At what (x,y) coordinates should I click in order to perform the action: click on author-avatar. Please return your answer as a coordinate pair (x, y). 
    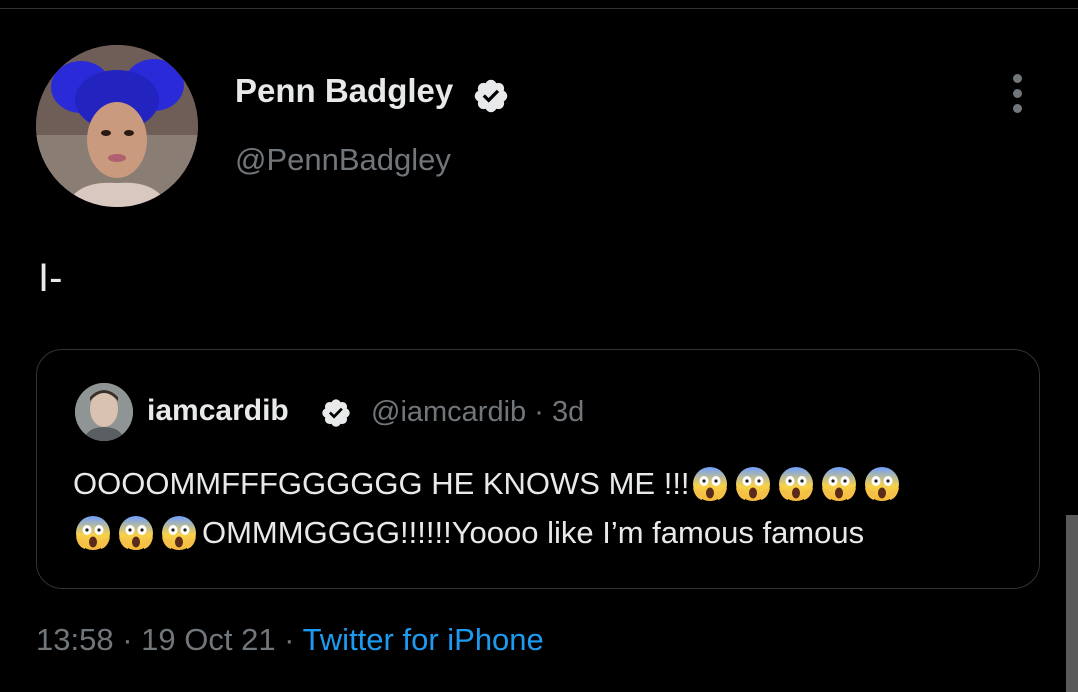
    Looking at the image, I should click on (117, 126).